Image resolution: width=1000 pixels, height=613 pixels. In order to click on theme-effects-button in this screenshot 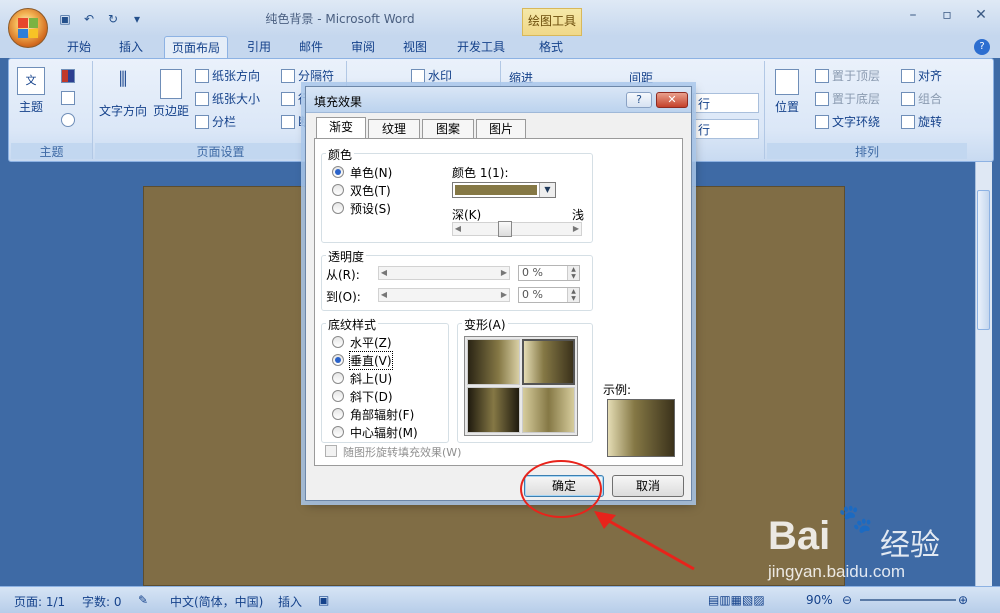, I will do `click(68, 120)`.